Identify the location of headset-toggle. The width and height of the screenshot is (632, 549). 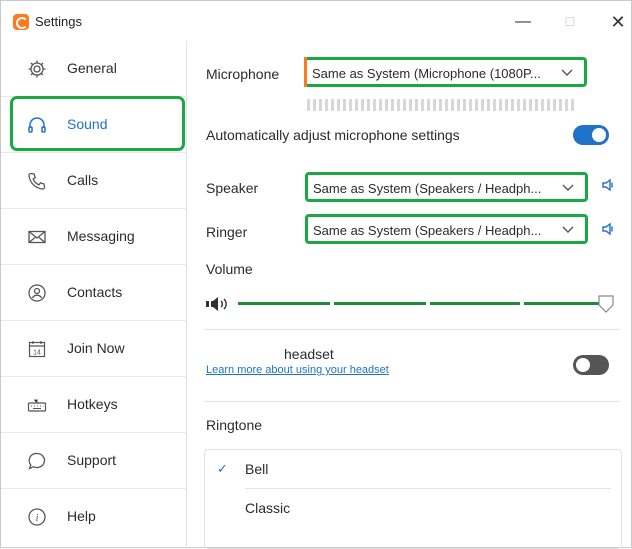
(591, 365).